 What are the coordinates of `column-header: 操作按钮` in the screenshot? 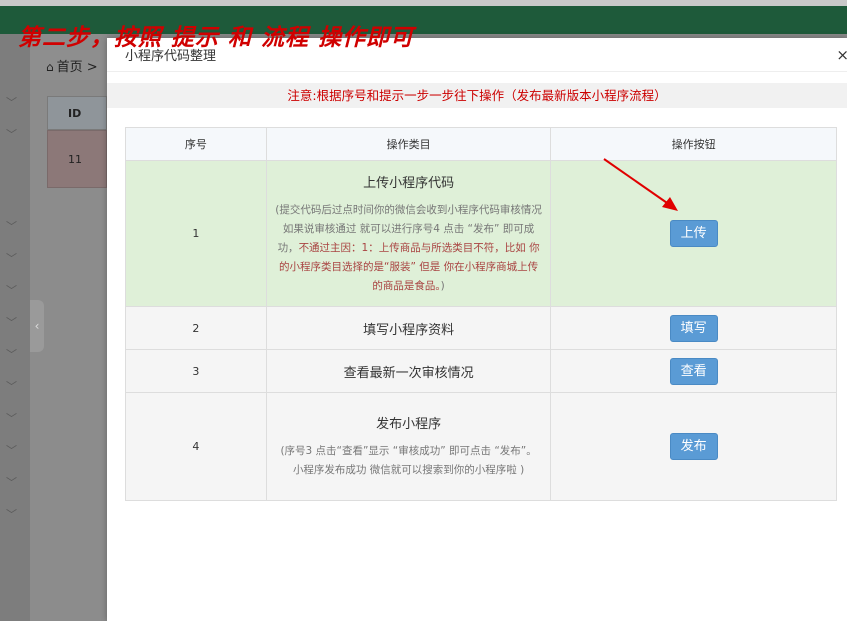 It's located at (693, 144).